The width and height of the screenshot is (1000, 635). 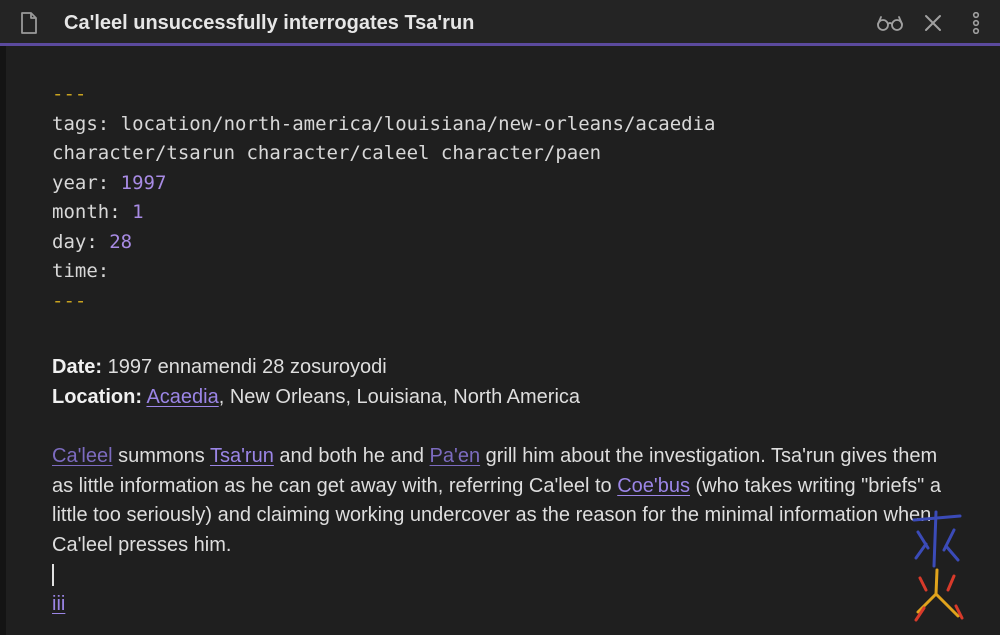 What do you see at coordinates (81, 123) in the screenshot?
I see `tags-key: tags:` at bounding box center [81, 123].